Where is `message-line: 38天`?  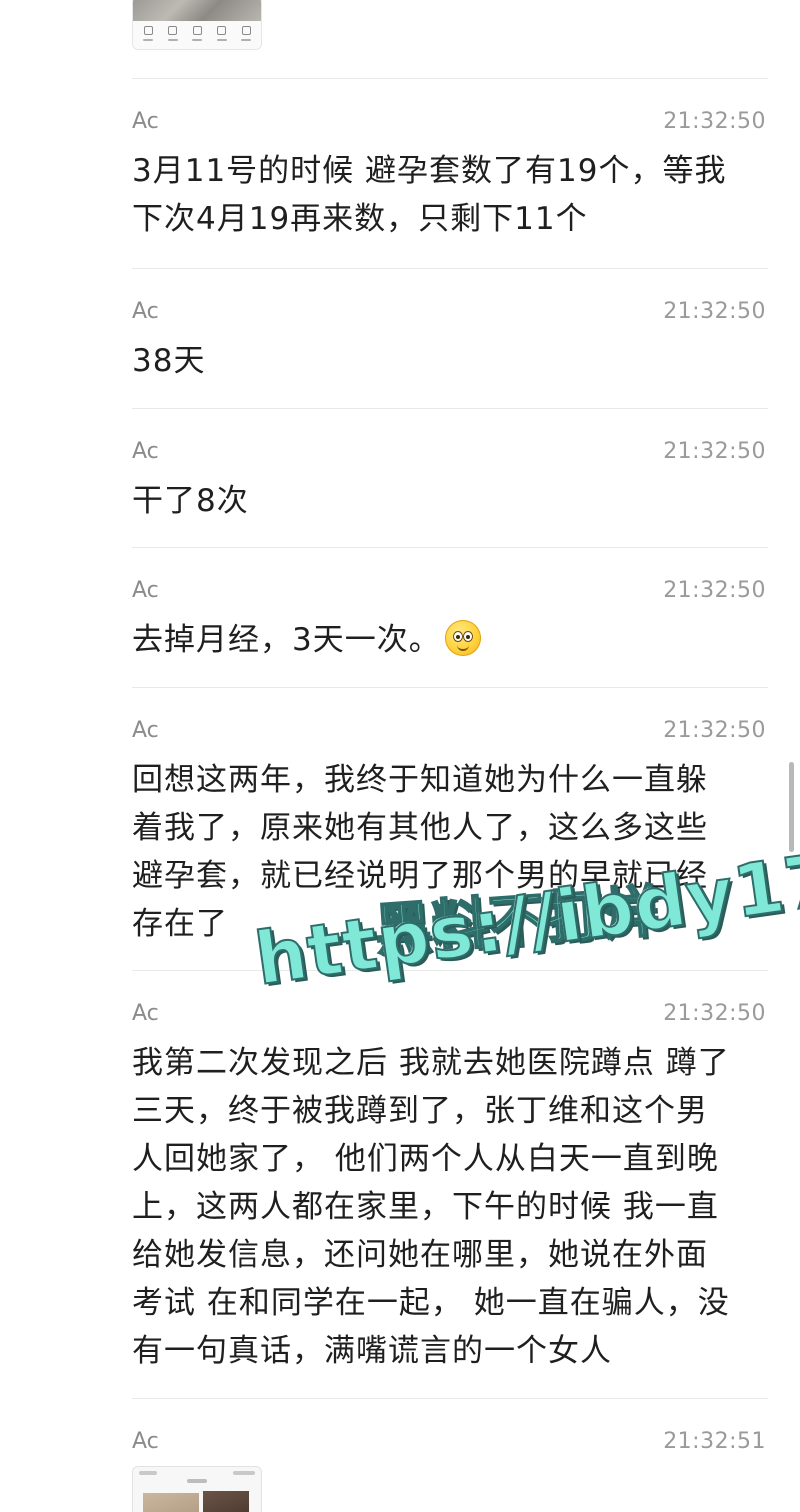
message-line: 38天 is located at coordinates (169, 361).